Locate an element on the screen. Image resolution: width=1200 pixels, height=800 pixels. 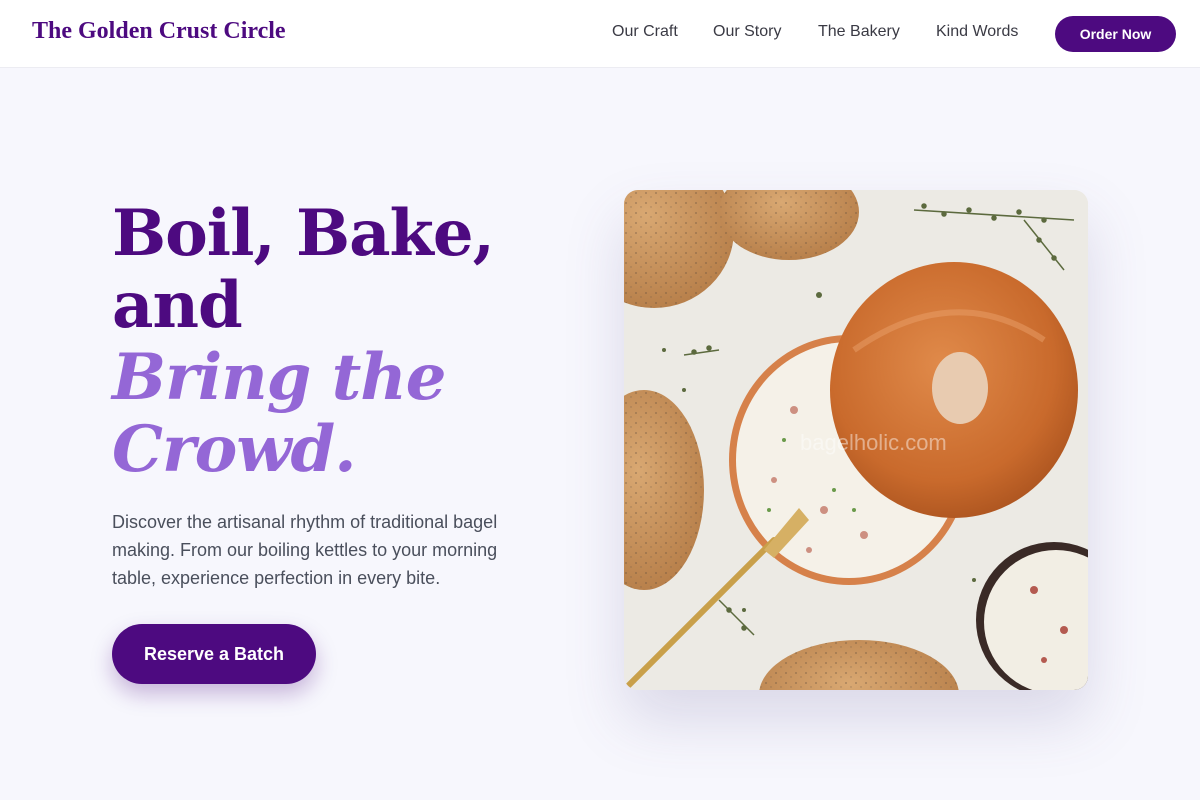
nav-link-the-bakery: The Bakery is located at coordinates (859, 32).